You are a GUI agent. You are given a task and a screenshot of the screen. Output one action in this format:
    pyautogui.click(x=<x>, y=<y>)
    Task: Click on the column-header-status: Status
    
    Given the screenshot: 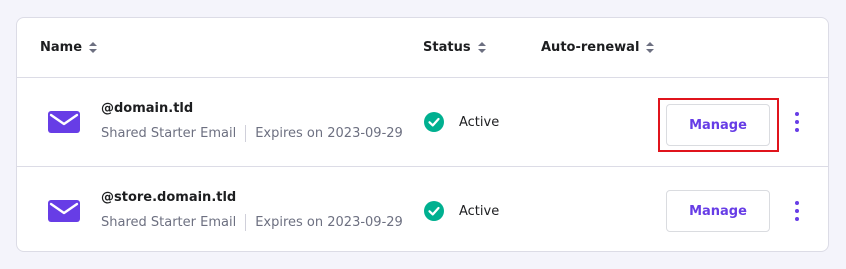 What is the action you would take?
    pyautogui.click(x=454, y=47)
    